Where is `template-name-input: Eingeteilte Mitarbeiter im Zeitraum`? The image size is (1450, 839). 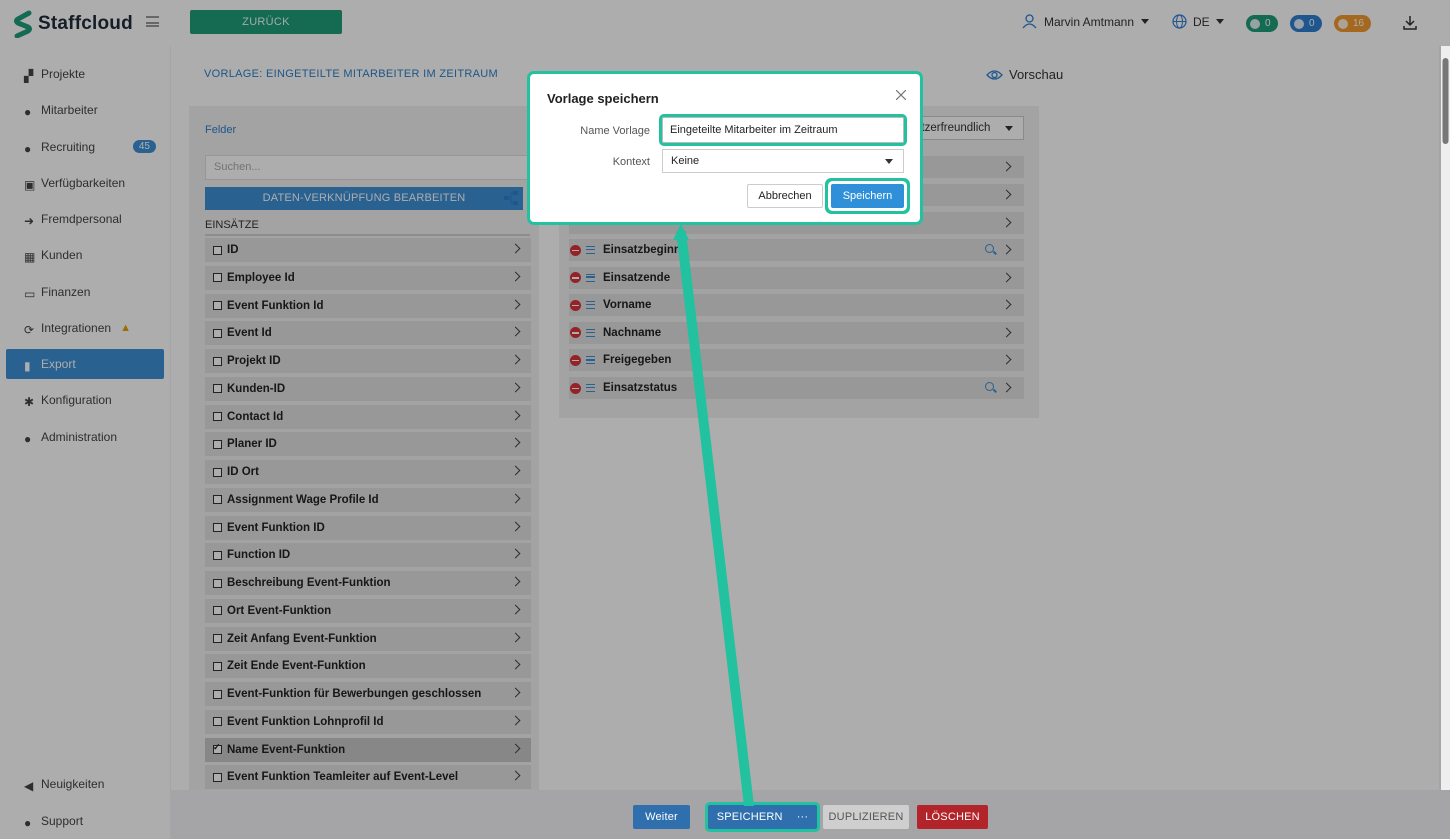 template-name-input: Eingeteilte Mitarbeiter im Zeitraum is located at coordinates (783, 130).